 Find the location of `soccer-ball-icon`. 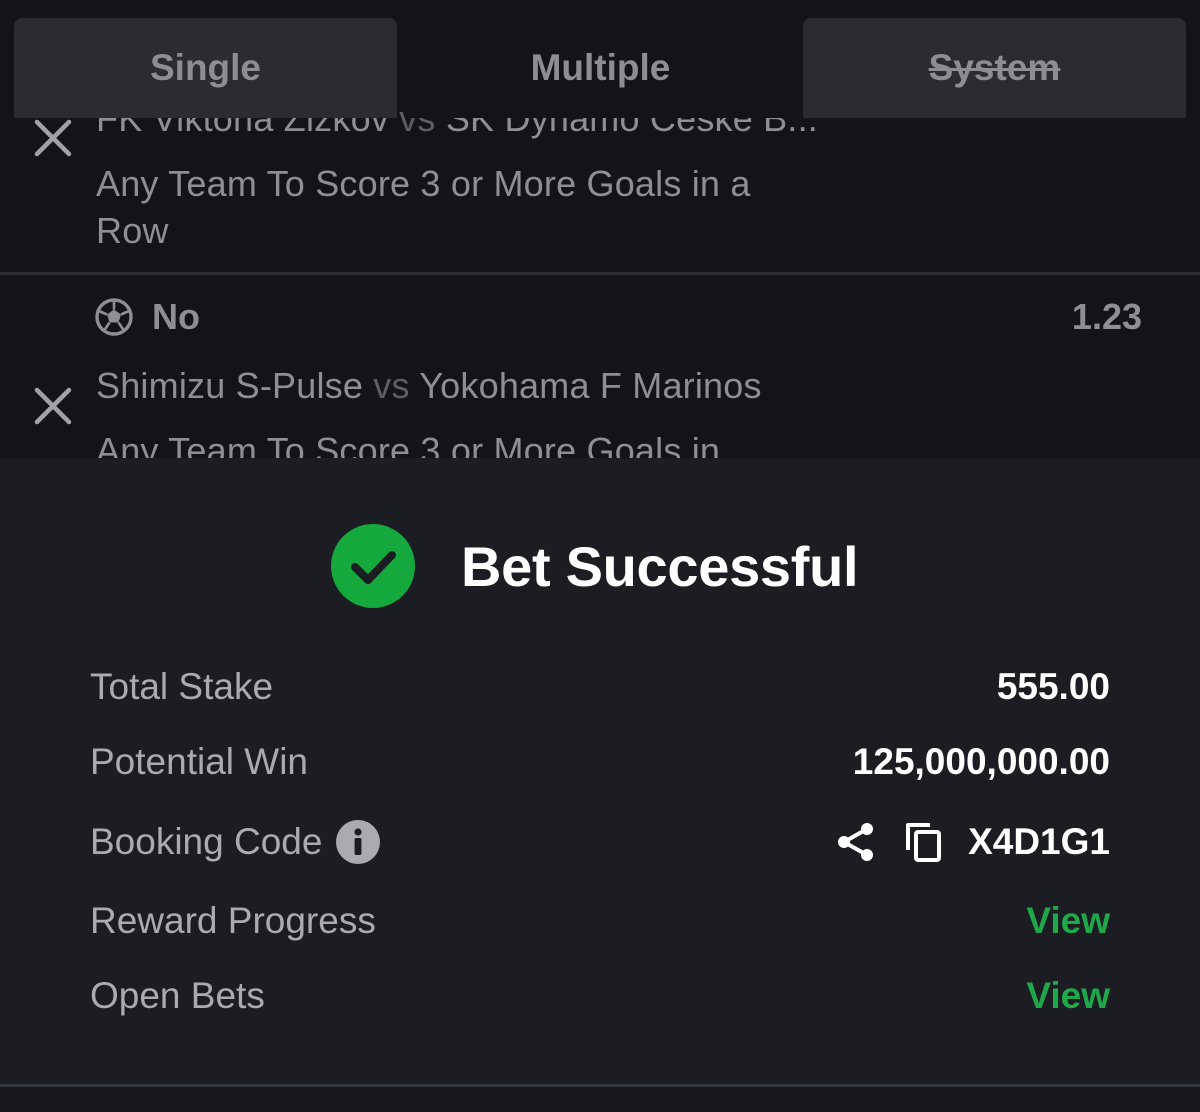

soccer-ball-icon is located at coordinates (114, 317).